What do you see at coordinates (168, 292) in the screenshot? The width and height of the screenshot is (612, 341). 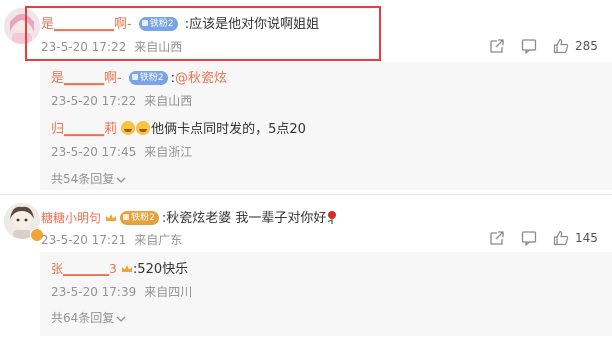 I see `location: 来自四川` at bounding box center [168, 292].